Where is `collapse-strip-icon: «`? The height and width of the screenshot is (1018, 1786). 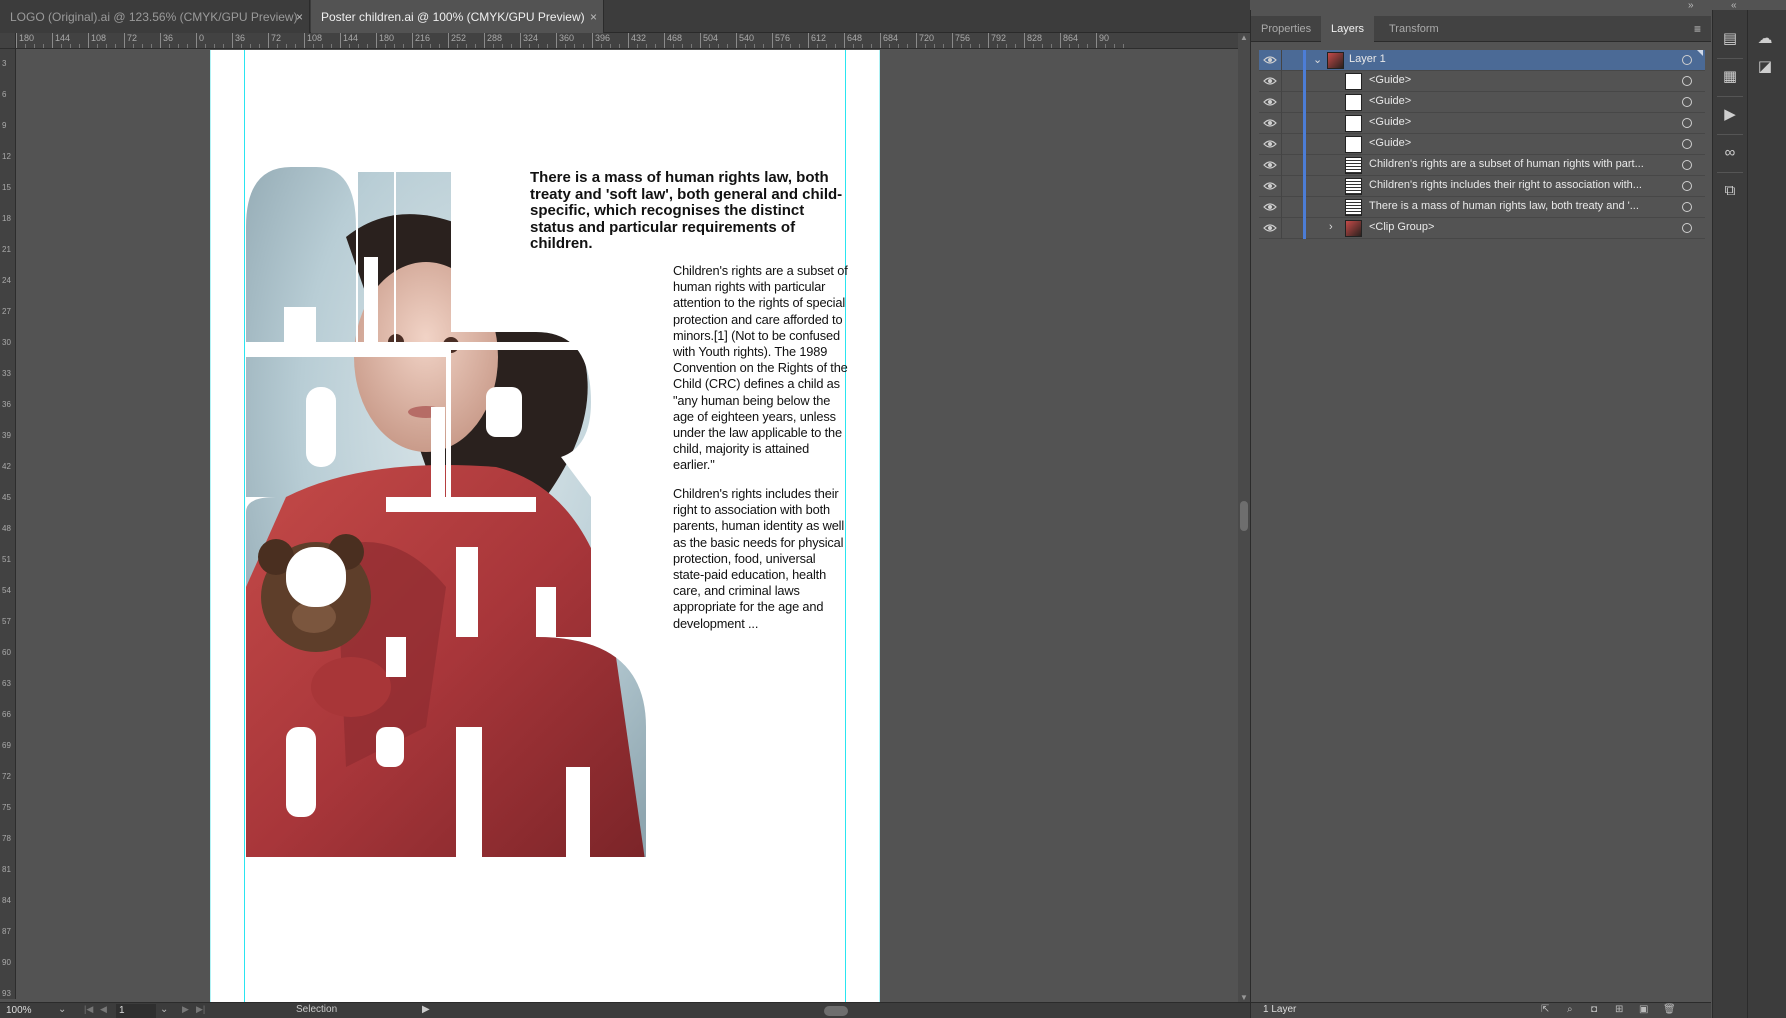
collapse-strip-icon: « is located at coordinates (1734, 5).